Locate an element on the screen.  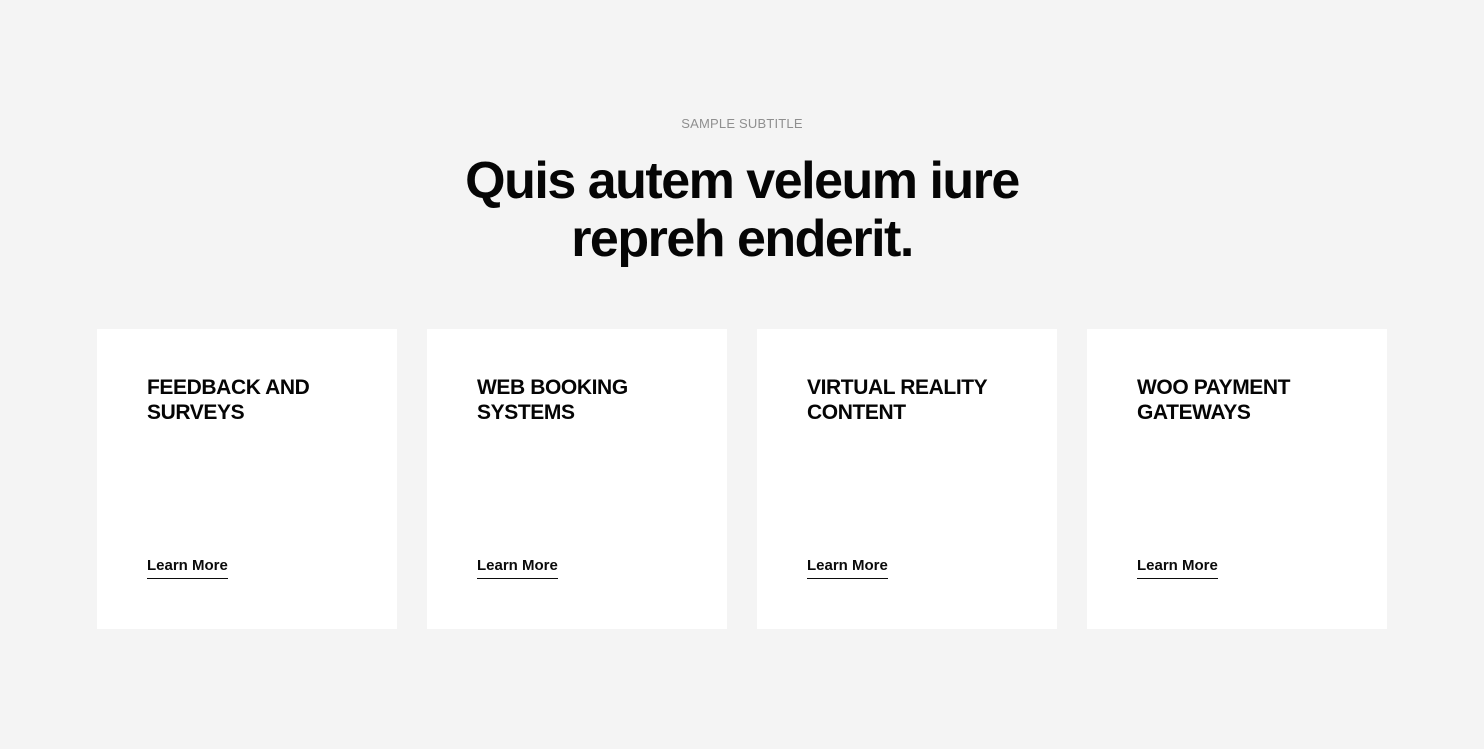
card-title-line-1: WOO PAYMENT is located at coordinates (1214, 387).